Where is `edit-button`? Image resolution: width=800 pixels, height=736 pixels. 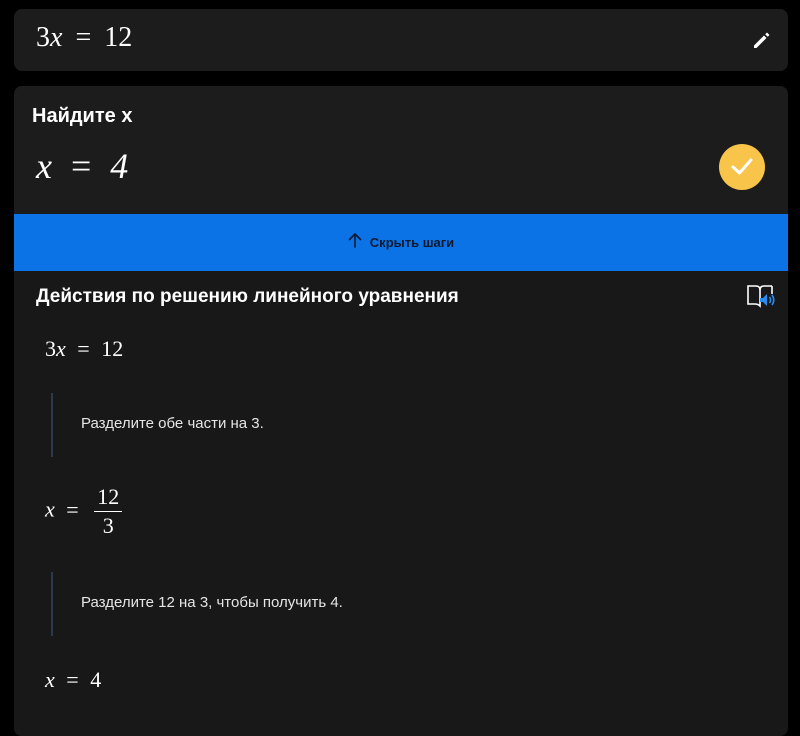
edit-button is located at coordinates (762, 40).